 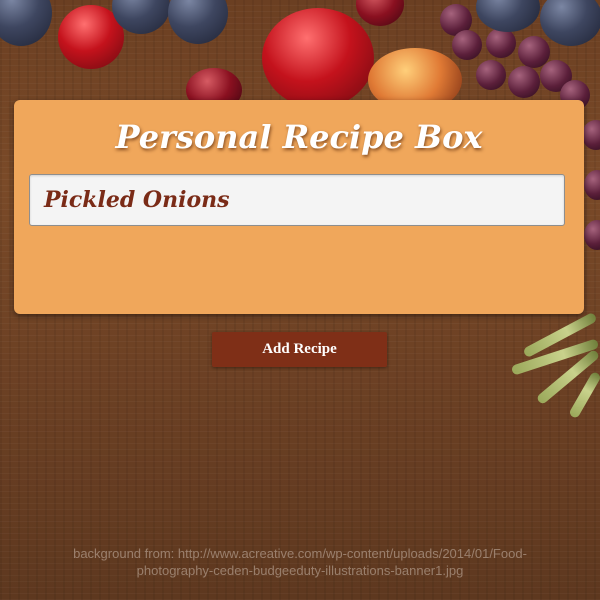 What do you see at coordinates (299, 349) in the screenshot?
I see `add-recipe-button: Add Recipe` at bounding box center [299, 349].